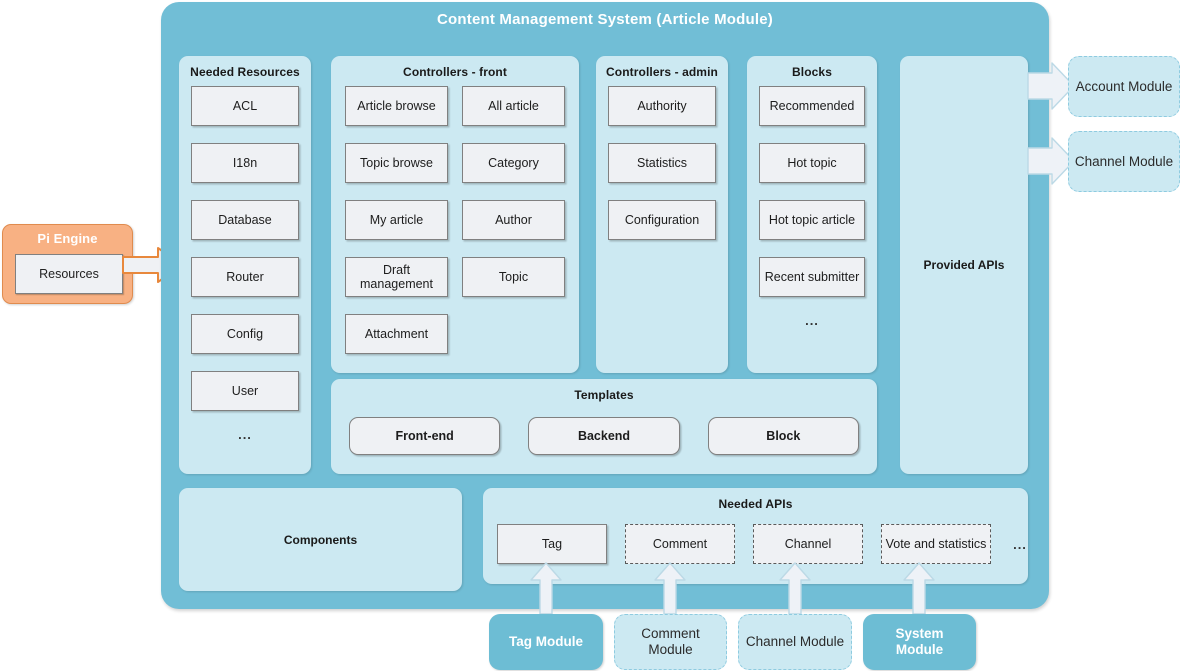 Image resolution: width=1181 pixels, height=671 pixels. What do you see at coordinates (245, 391) in the screenshot?
I see `resource-item-user: User` at bounding box center [245, 391].